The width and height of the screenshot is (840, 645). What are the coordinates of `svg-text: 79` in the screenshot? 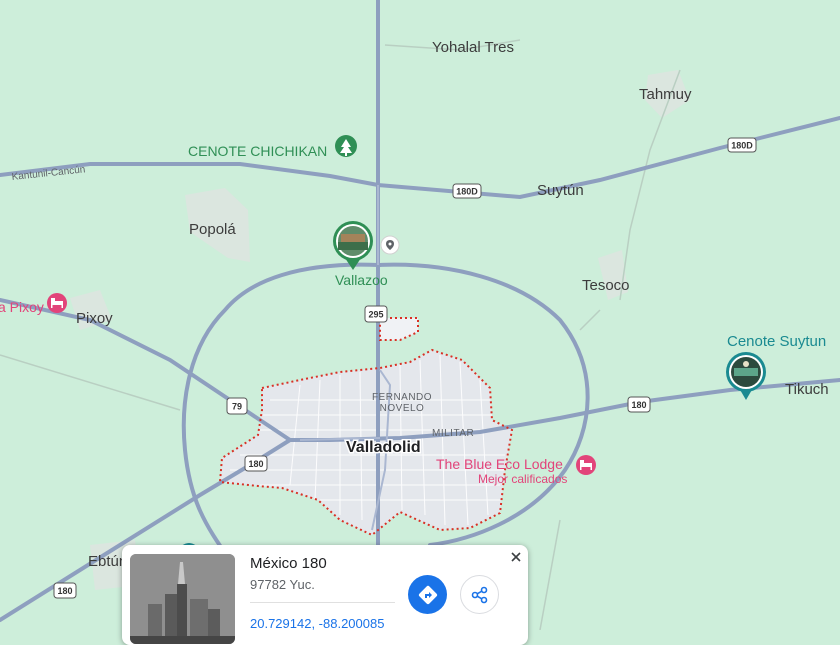 It's located at (237, 407).